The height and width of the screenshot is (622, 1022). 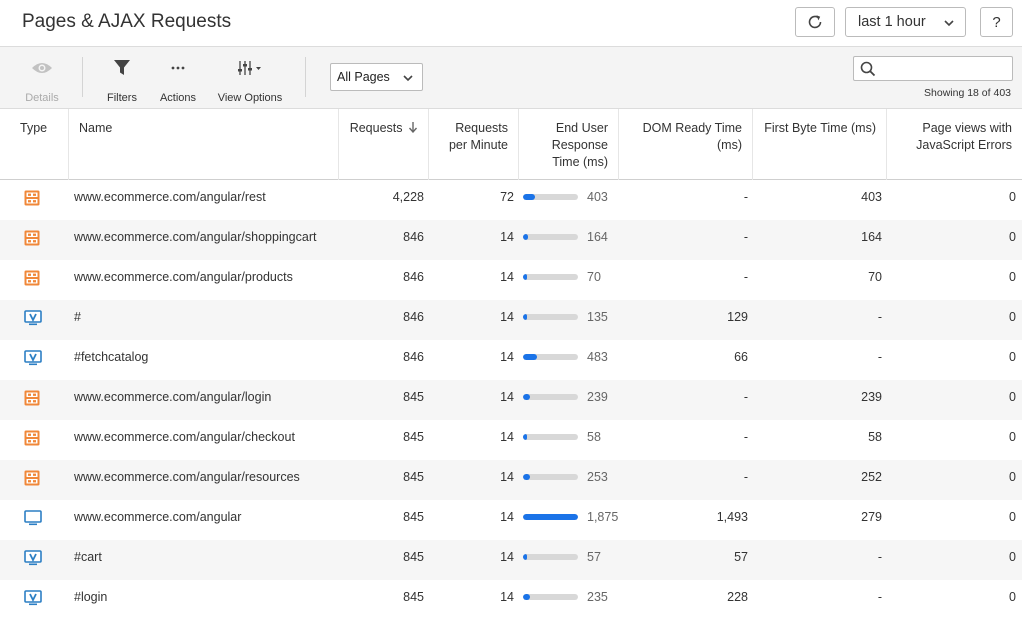 What do you see at coordinates (195, 240) in the screenshot?
I see `name-cell: www.ecommerce.com/angular/shoppingcart` at bounding box center [195, 240].